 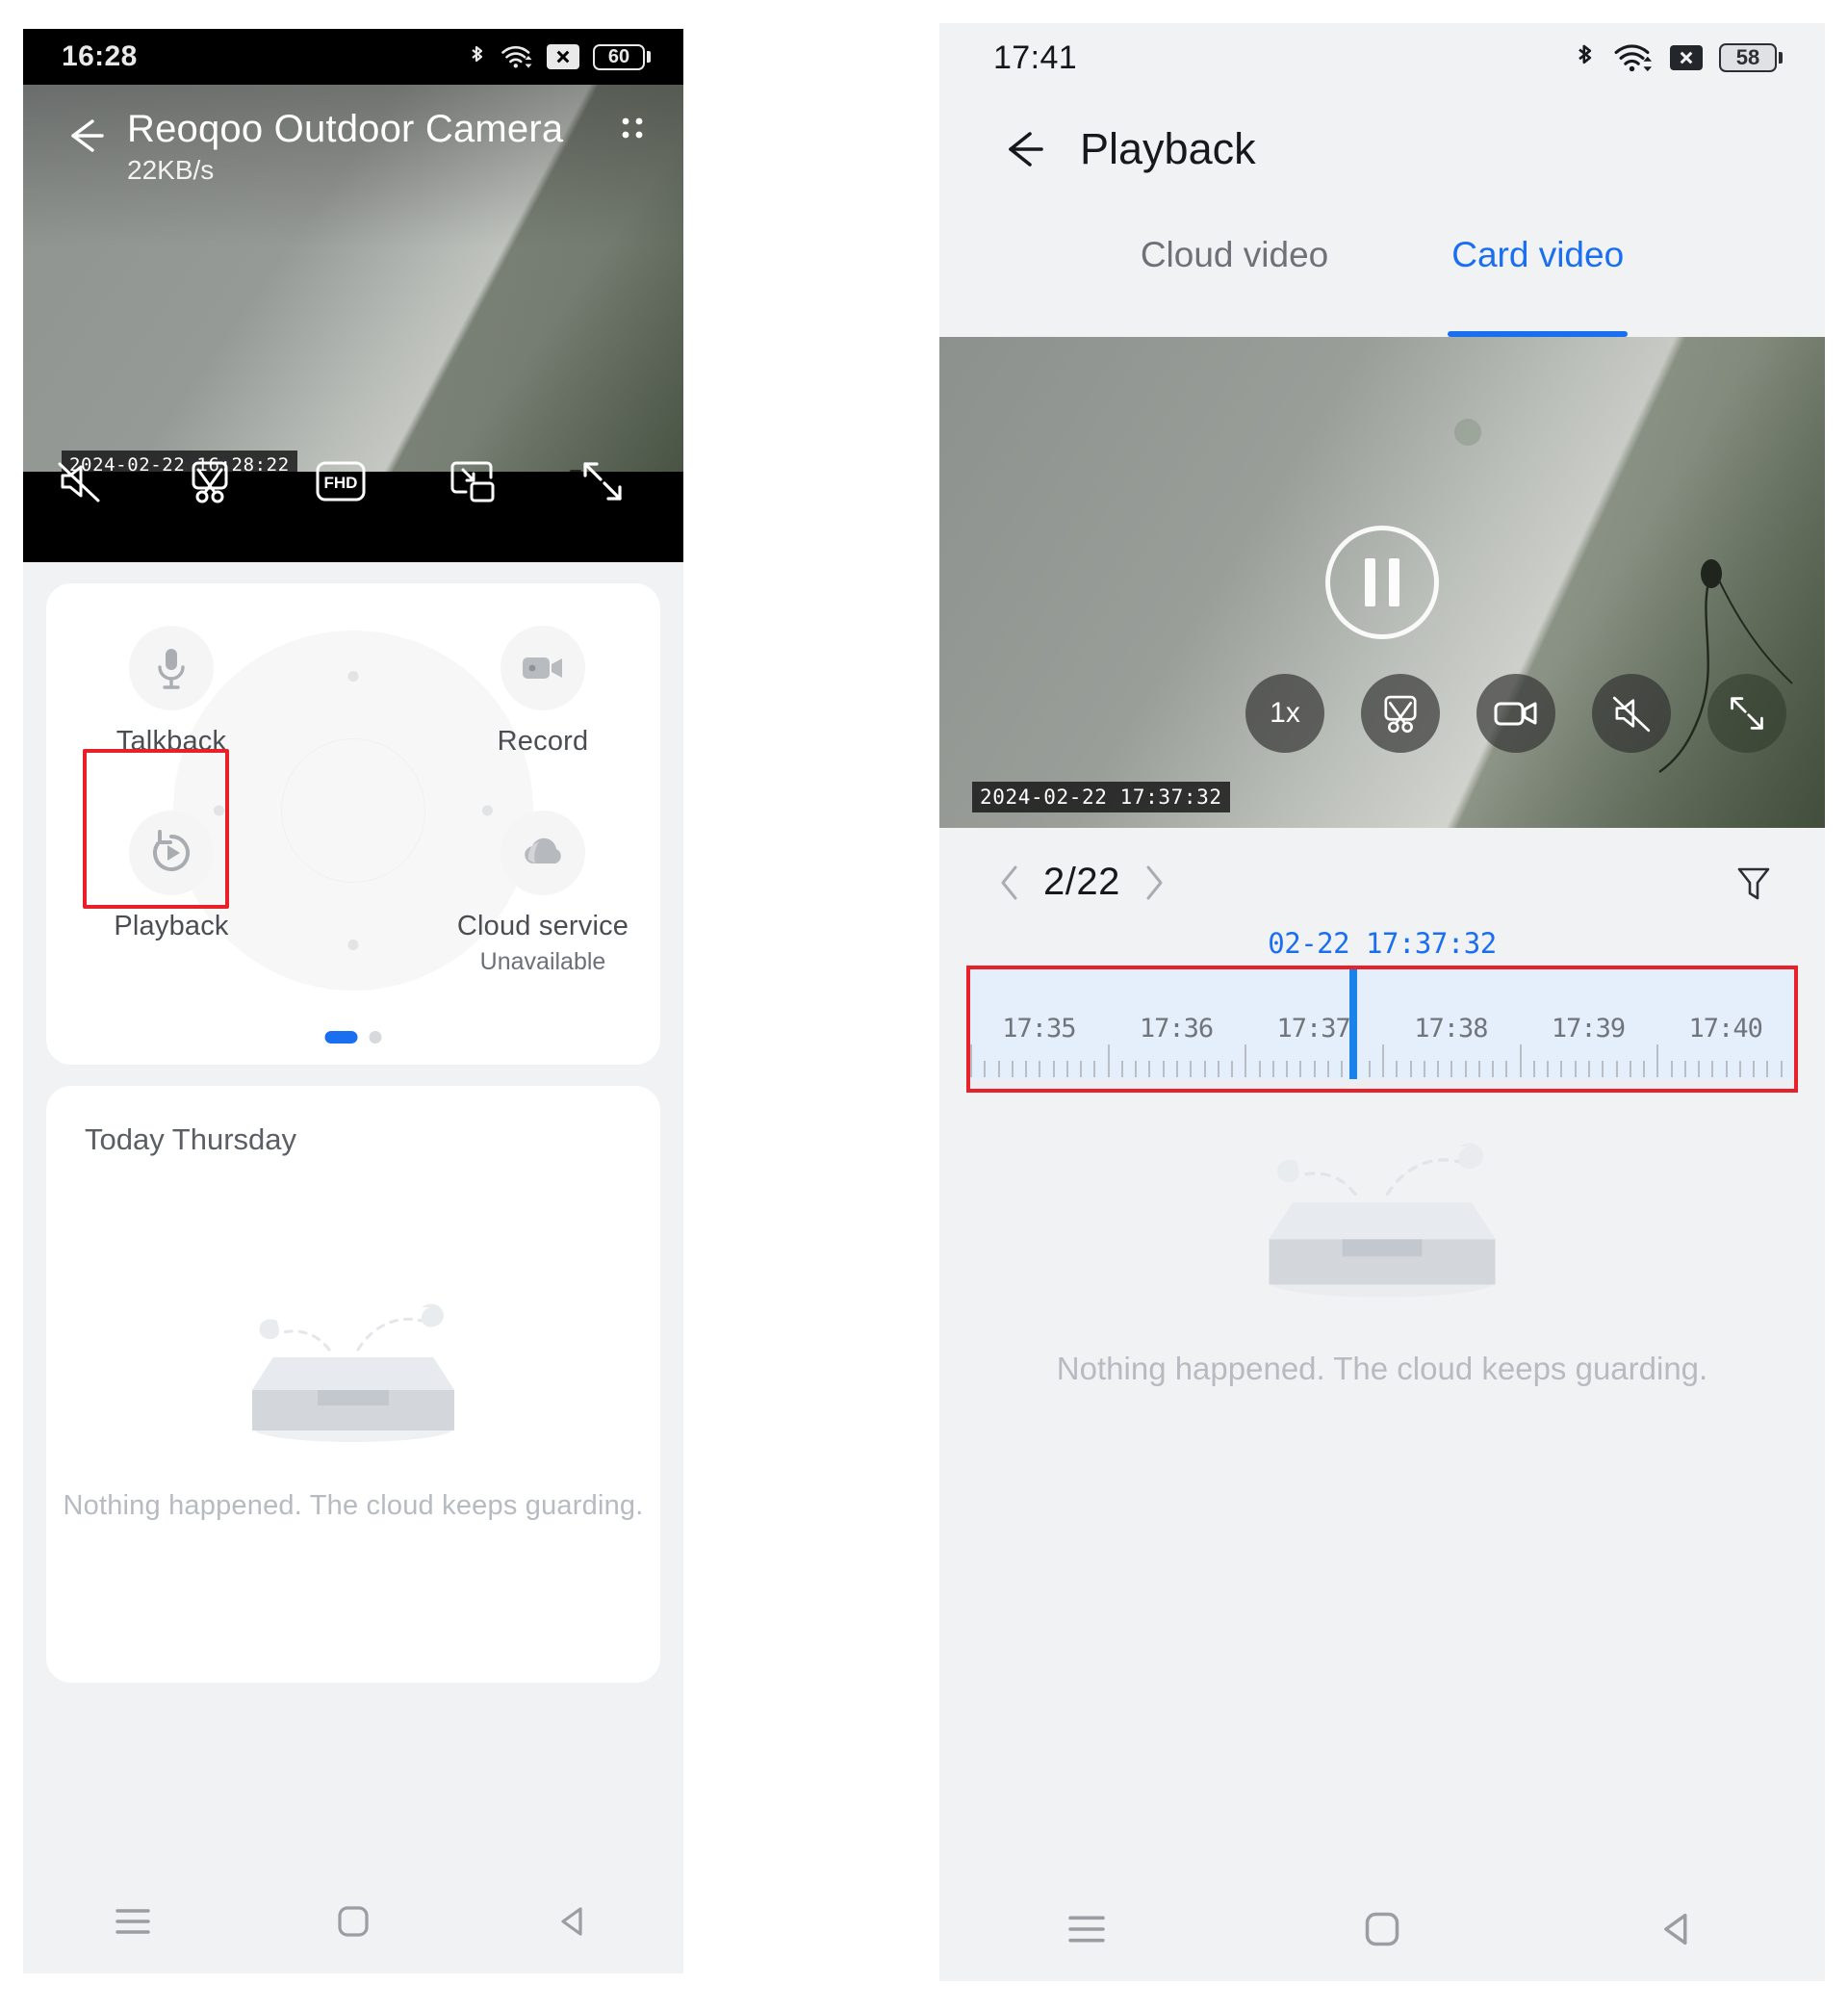 I want to click on filter-funnel-icon, so click(x=1753, y=883).